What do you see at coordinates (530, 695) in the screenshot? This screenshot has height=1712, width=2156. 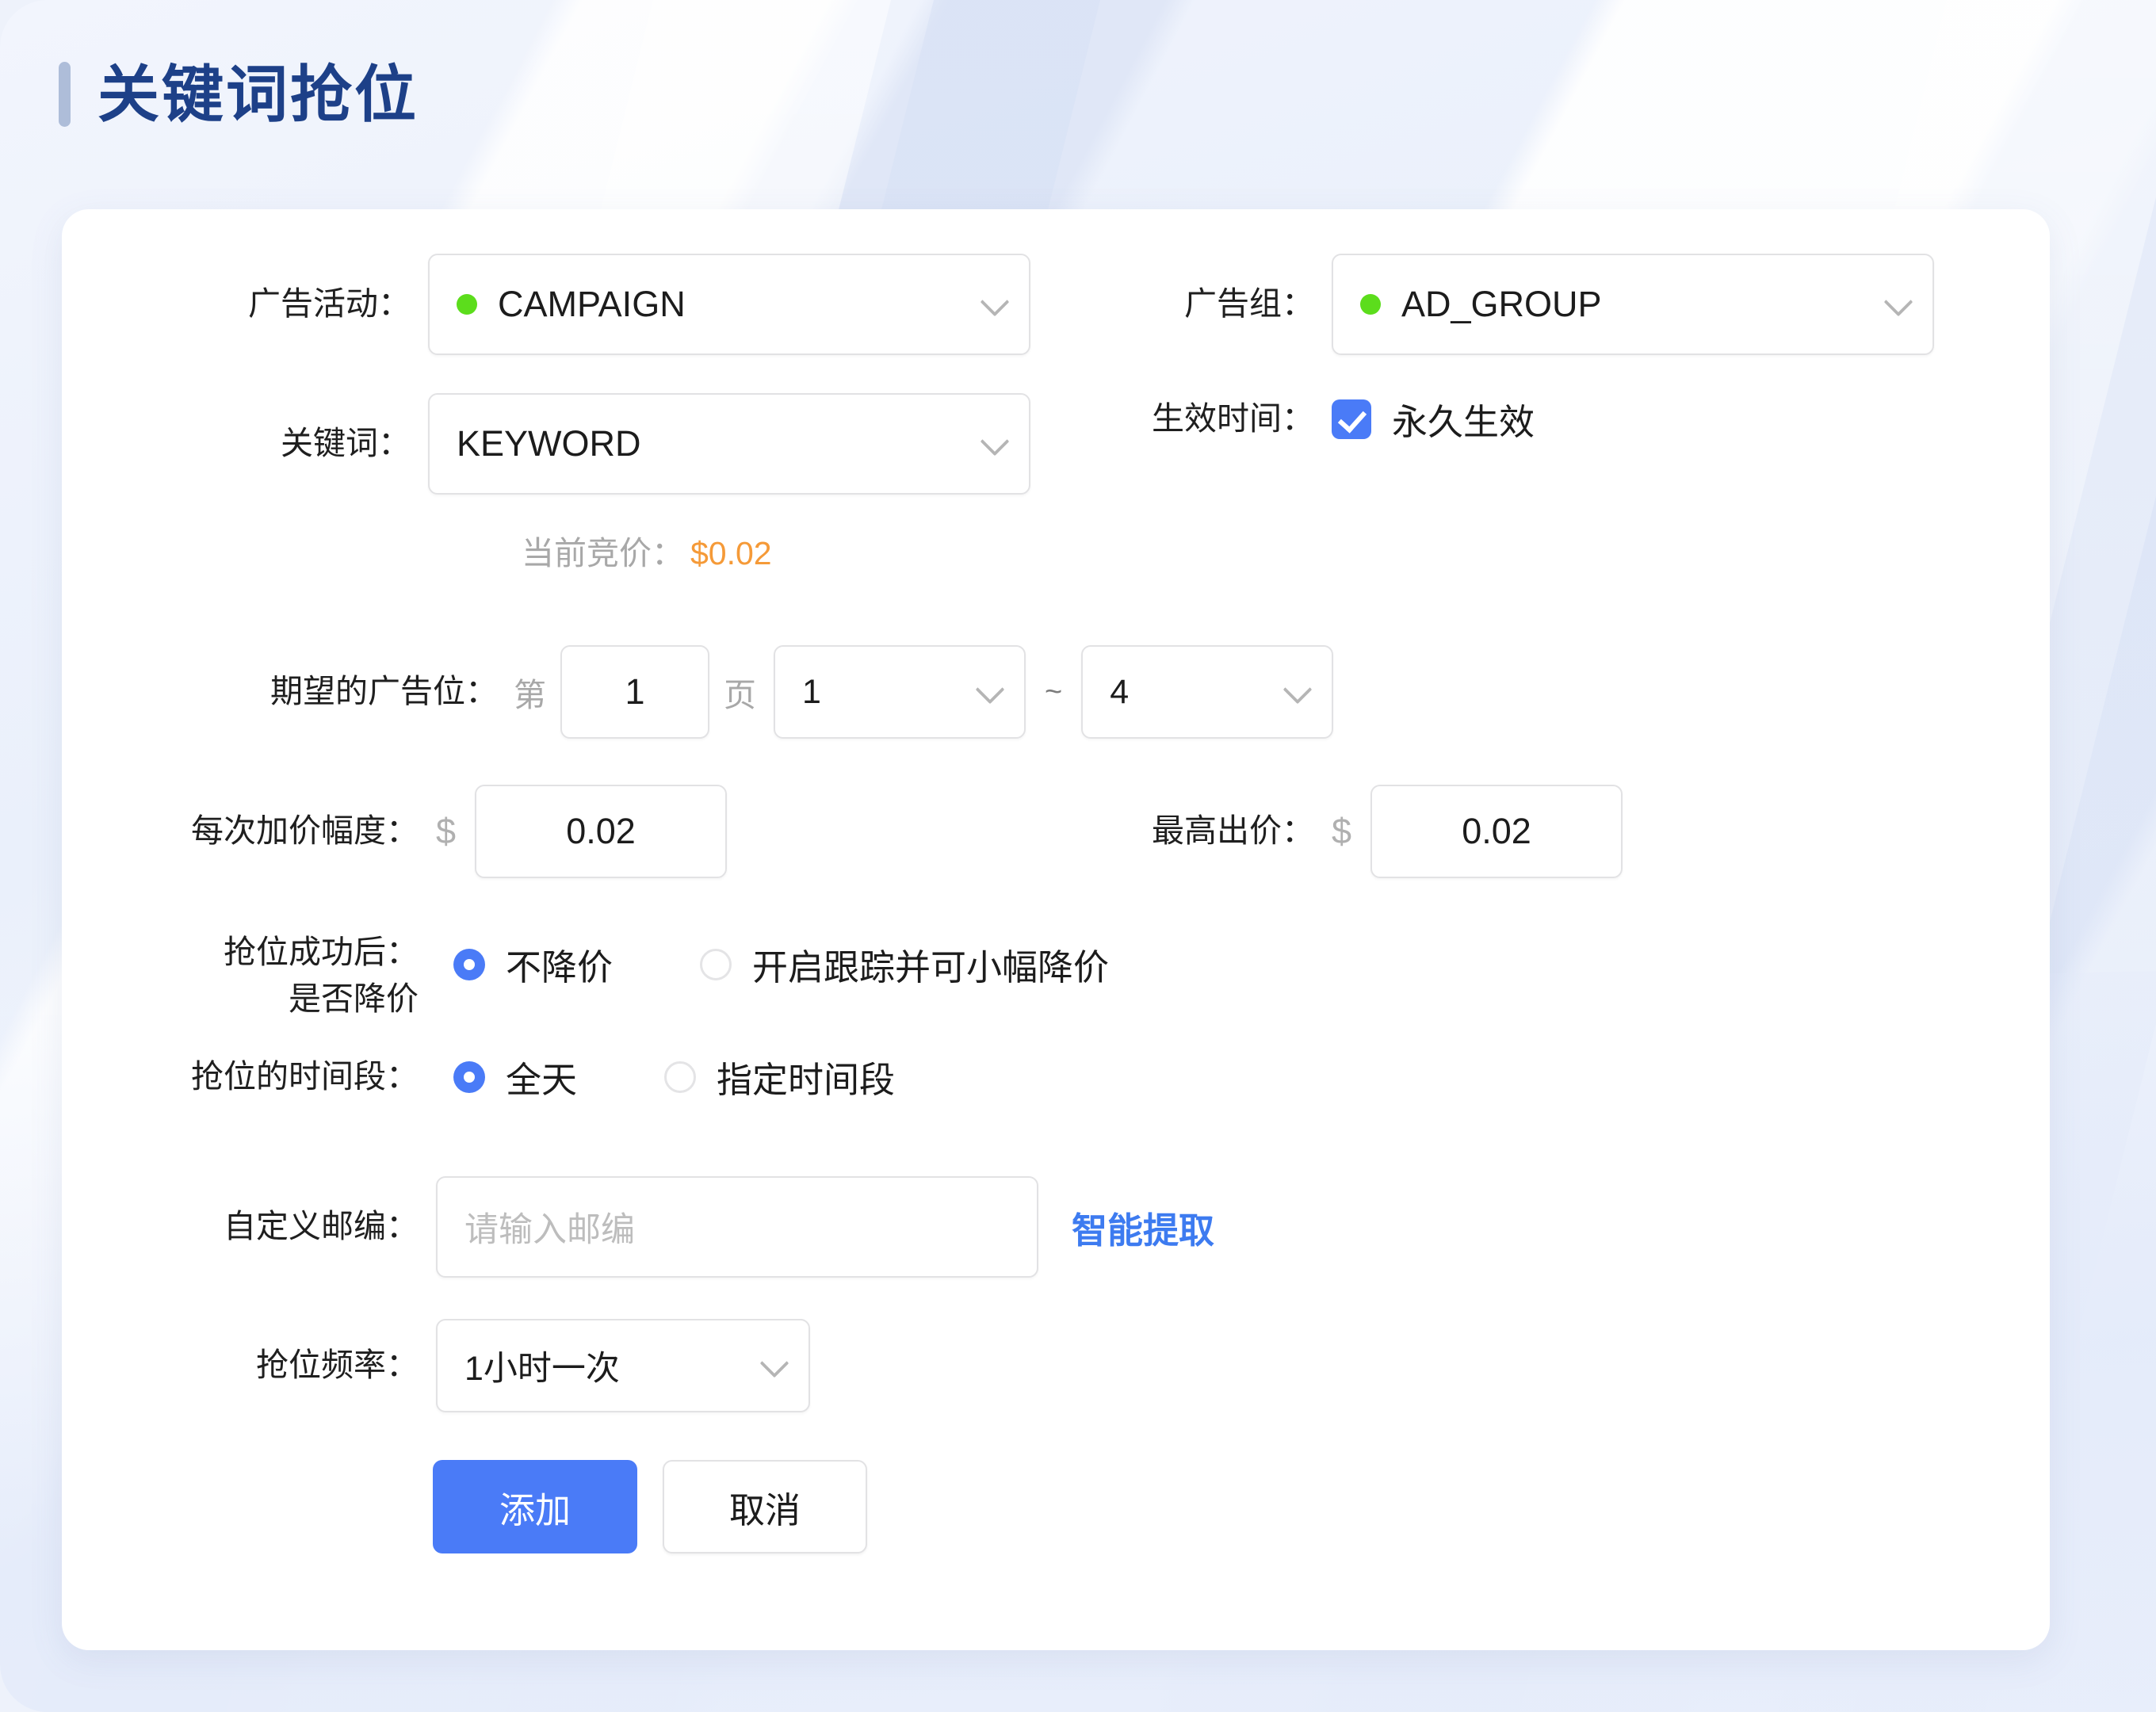 I see `page-prefix-label: 第` at bounding box center [530, 695].